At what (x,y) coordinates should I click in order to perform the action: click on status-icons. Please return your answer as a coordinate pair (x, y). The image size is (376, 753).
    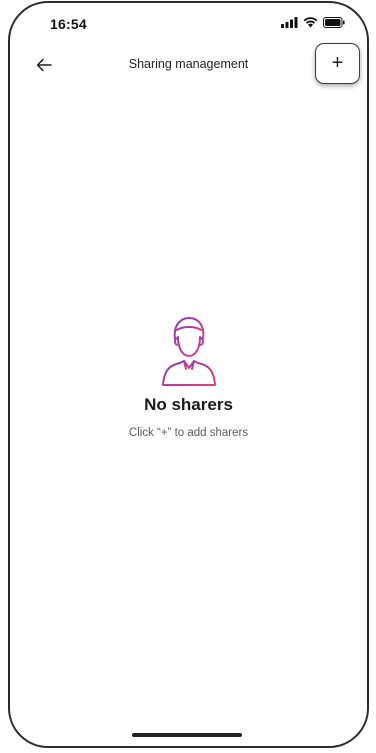
    Looking at the image, I should click on (313, 22).